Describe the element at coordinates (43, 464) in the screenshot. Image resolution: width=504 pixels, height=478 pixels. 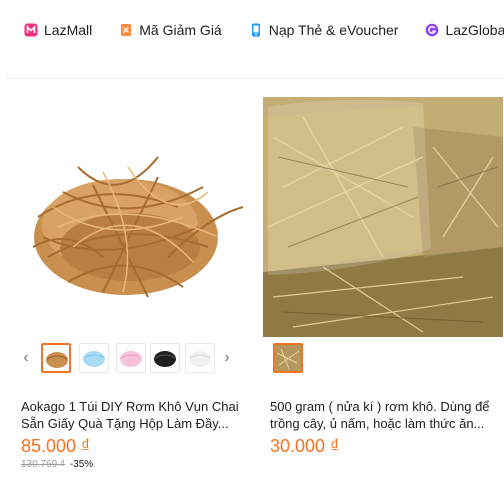
I see `original-price: 130.769 ₫` at that location.